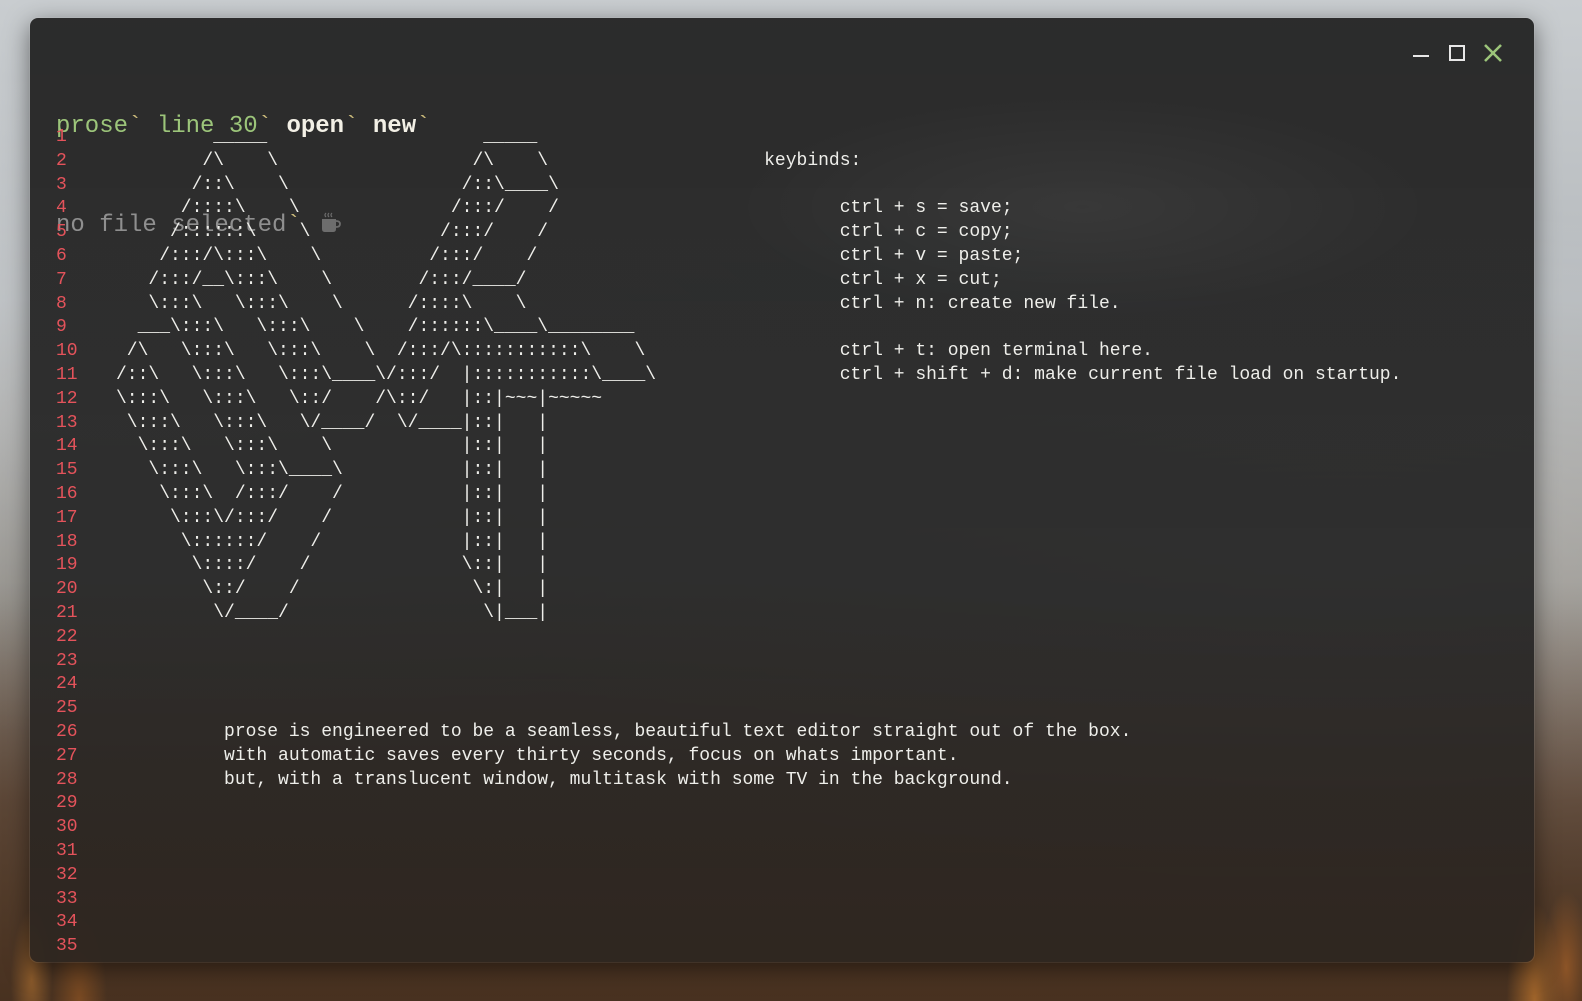  What do you see at coordinates (821, 471) in the screenshot?
I see `text-line: \:::\ \:::\____\ |::| |` at bounding box center [821, 471].